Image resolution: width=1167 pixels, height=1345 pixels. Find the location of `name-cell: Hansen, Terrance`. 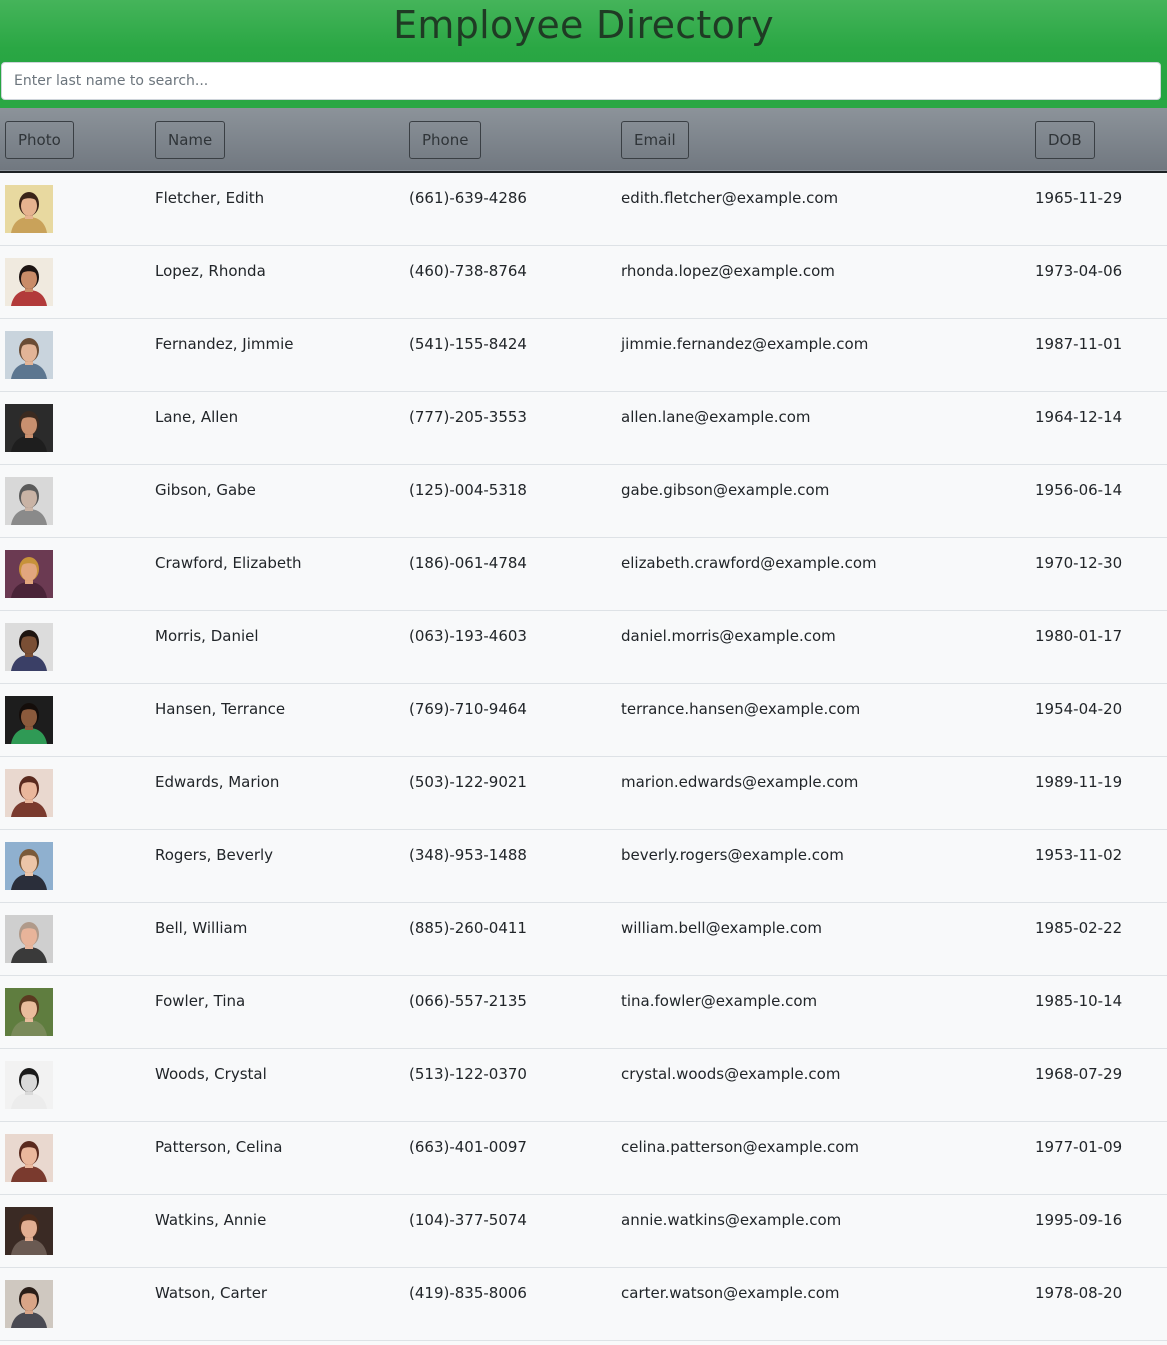

name-cell: Hansen, Terrance is located at coordinates (220, 708).